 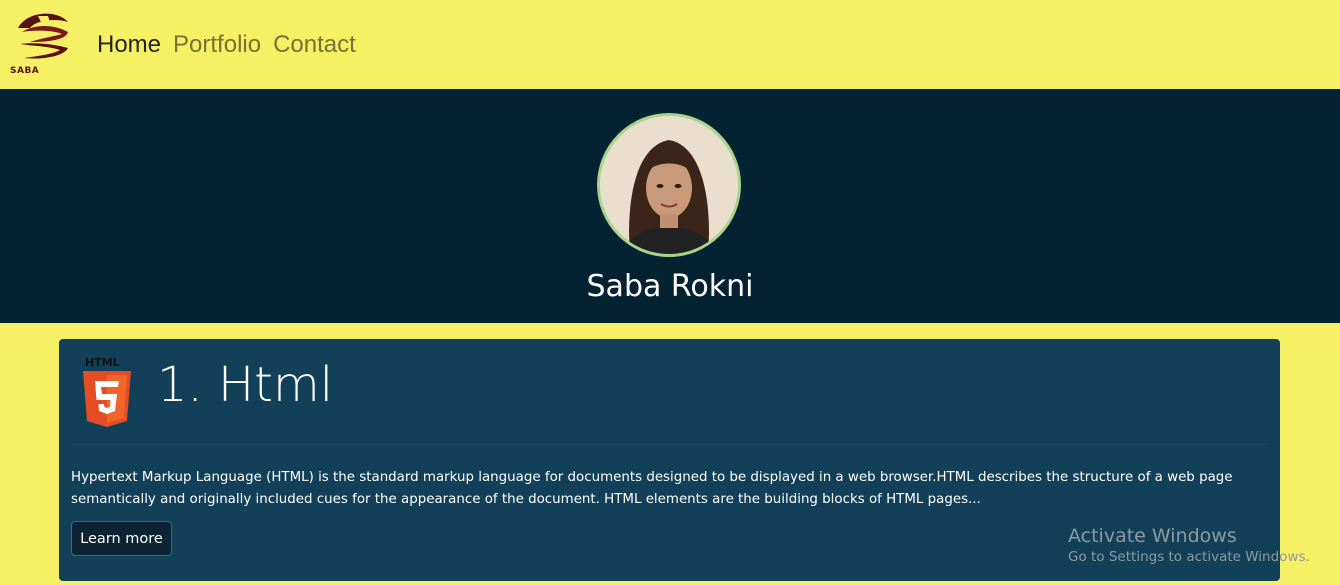 I want to click on nav-links: Home Portfolio Contact, so click(x=226, y=45).